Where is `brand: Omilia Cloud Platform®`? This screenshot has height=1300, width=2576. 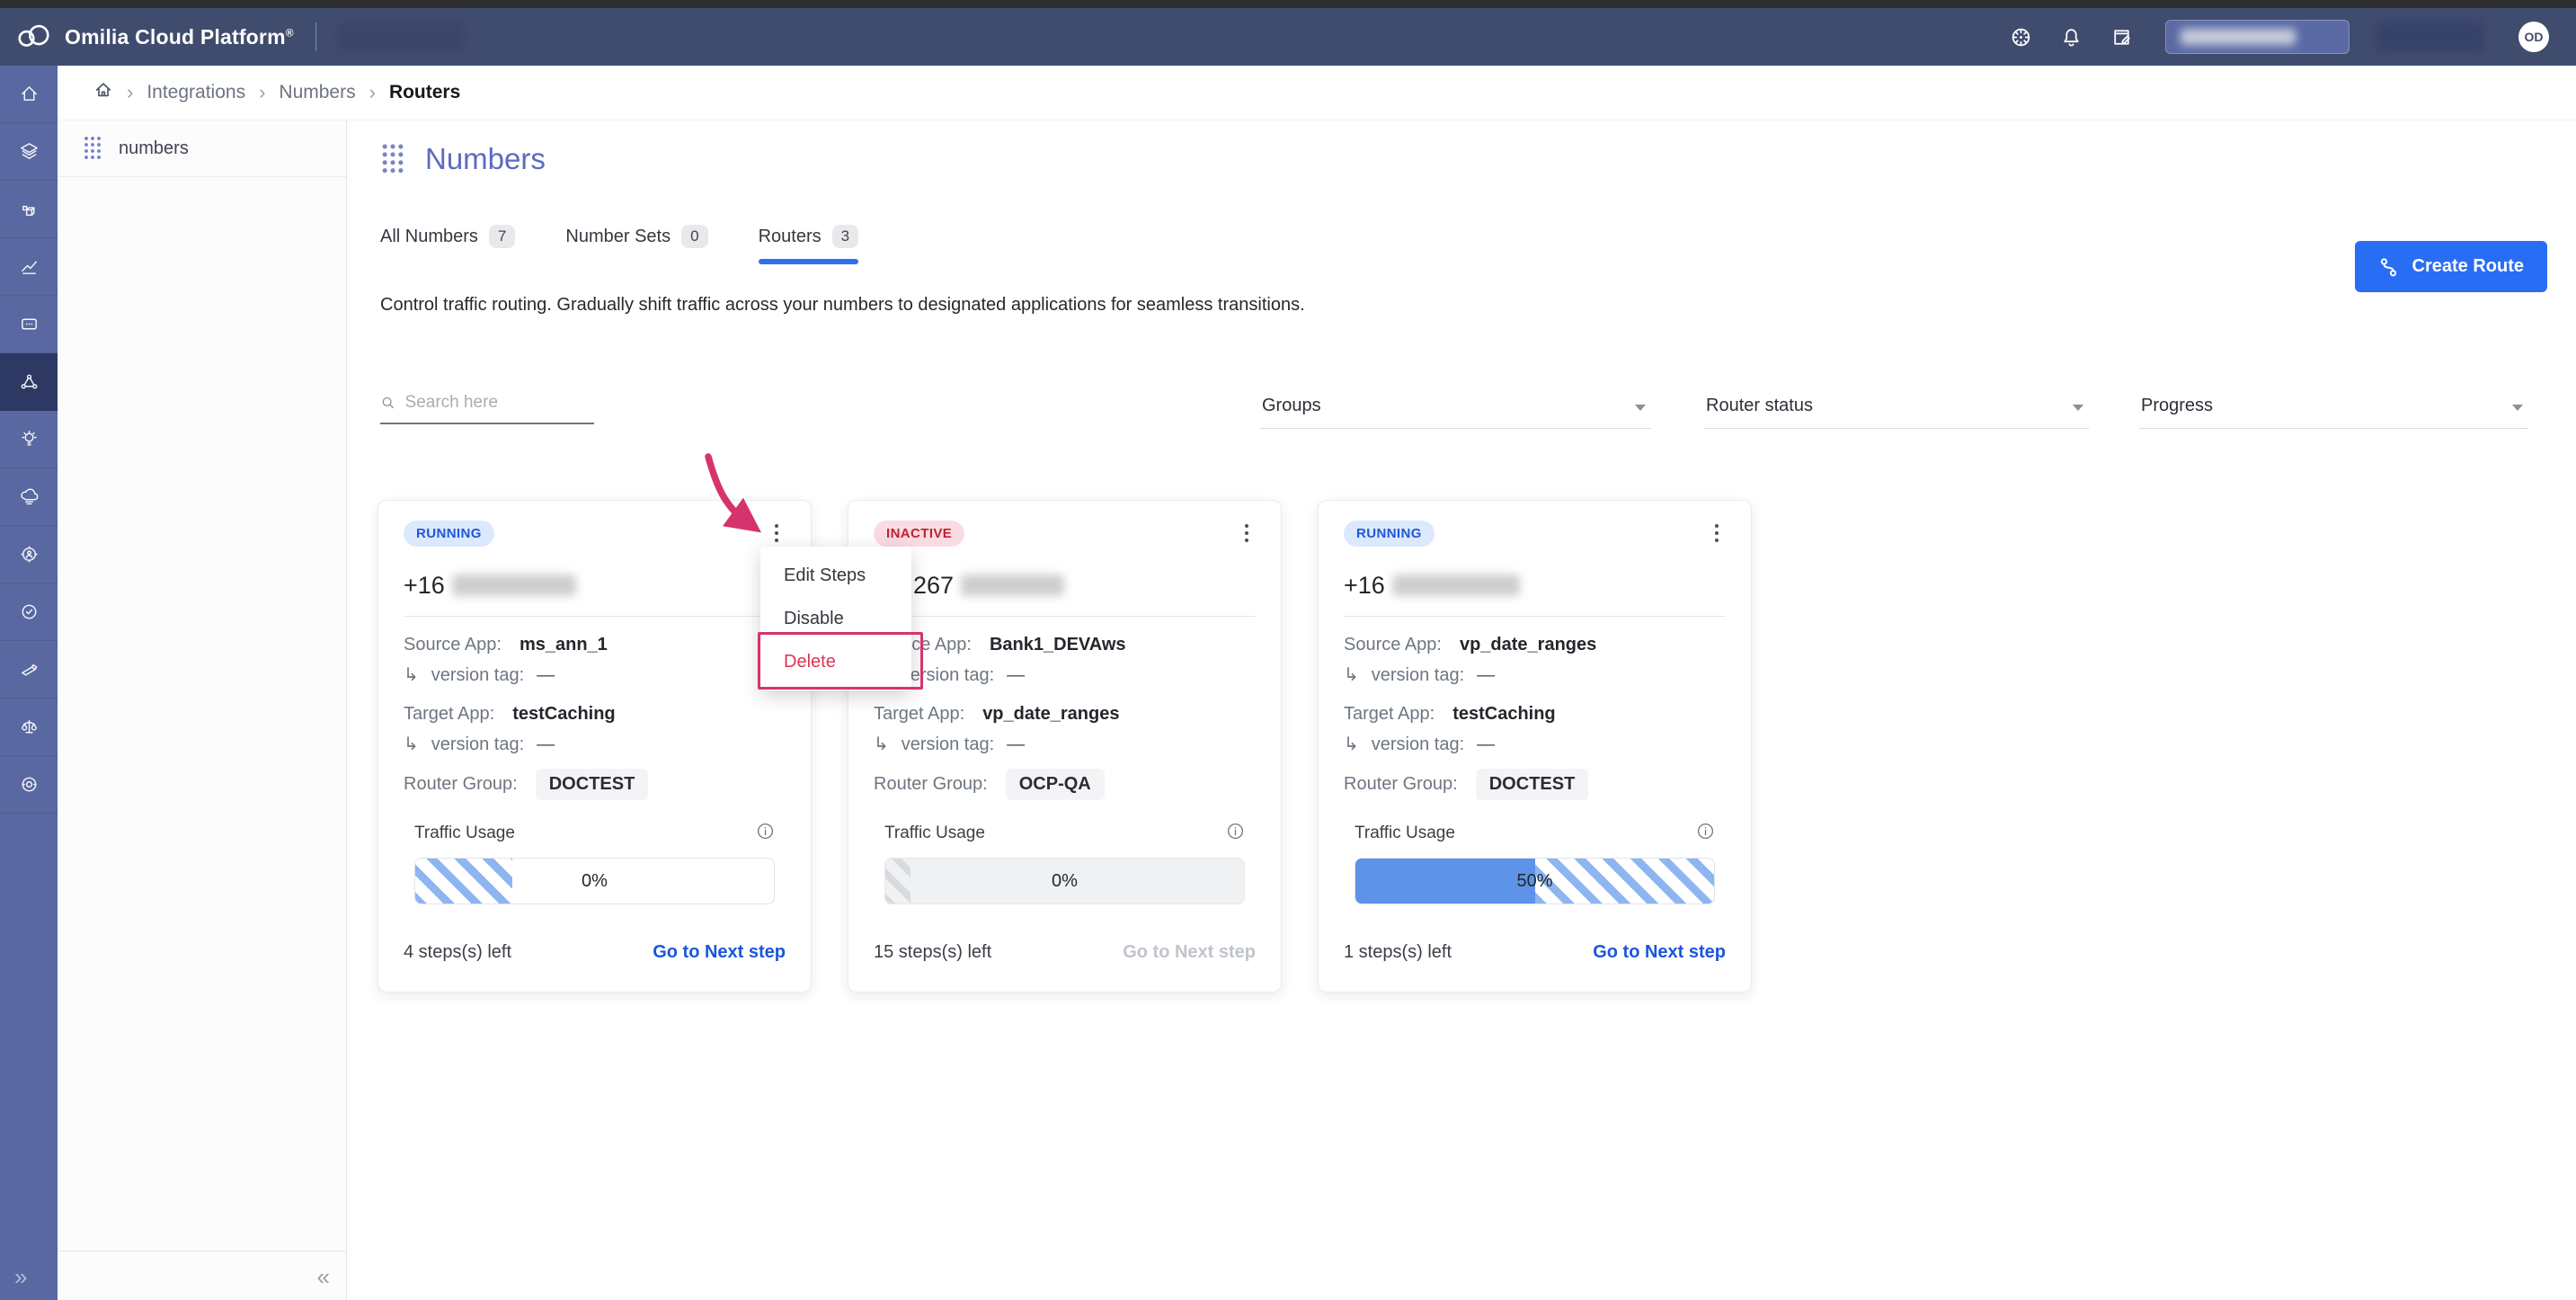 brand: Omilia Cloud Platform® is located at coordinates (154, 37).